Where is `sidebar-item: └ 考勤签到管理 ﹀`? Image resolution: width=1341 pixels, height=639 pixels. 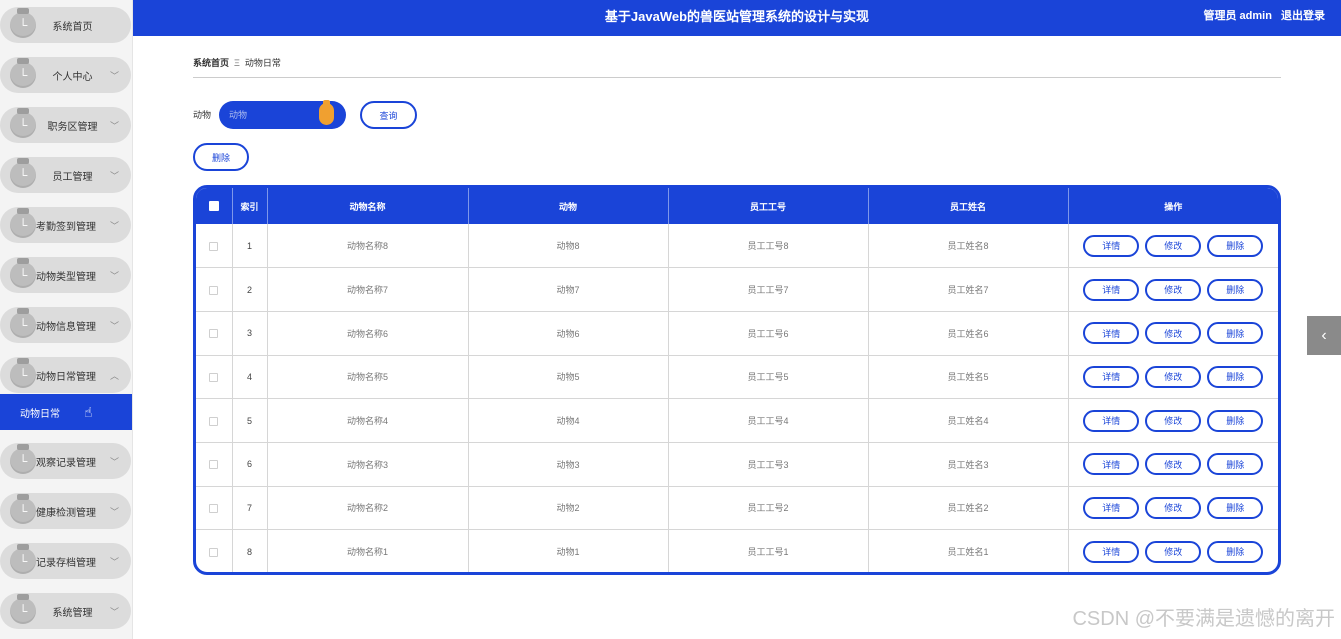 sidebar-item: └ 考勤签到管理 ﹀ is located at coordinates (65, 225).